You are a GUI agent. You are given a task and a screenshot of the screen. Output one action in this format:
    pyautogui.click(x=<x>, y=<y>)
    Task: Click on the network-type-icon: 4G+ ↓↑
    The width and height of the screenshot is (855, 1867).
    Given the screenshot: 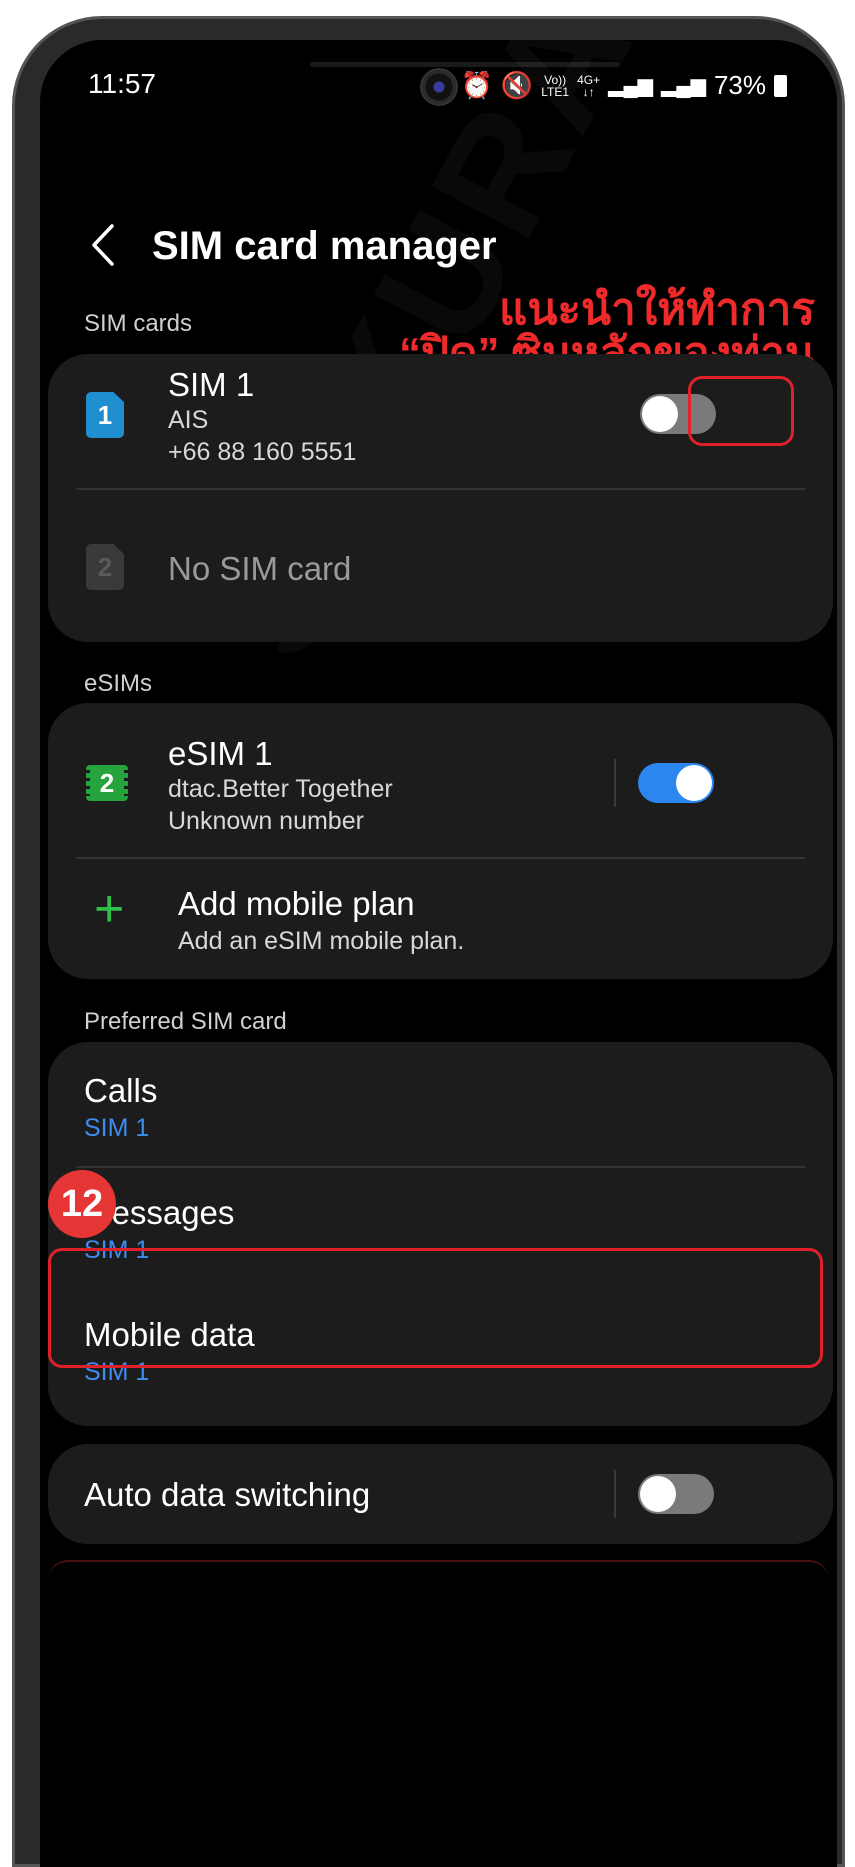 What is the action you would take?
    pyautogui.click(x=589, y=85)
    